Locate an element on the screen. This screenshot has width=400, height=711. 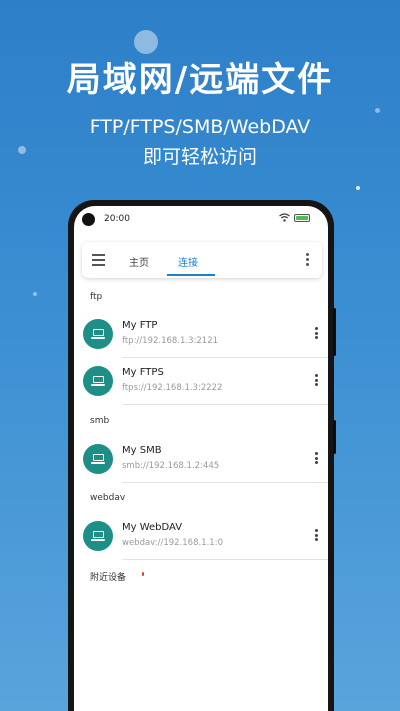
connection-url: smb://192.168.1.2:445 is located at coordinates (171, 466).